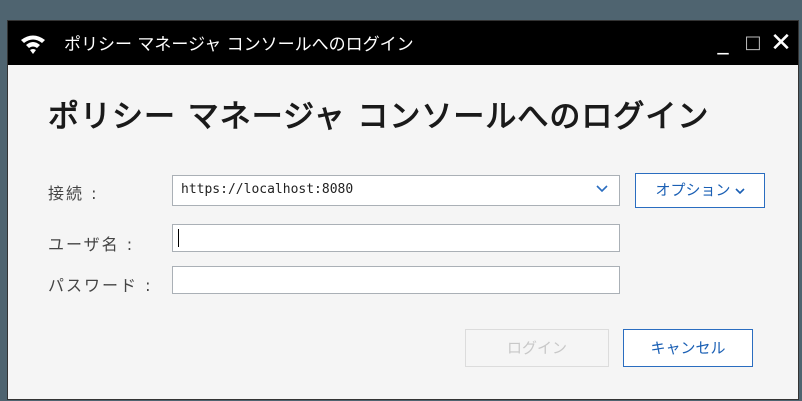 This screenshot has height=401, width=802. I want to click on window-title: ポリシー マネージャ コンソールへのログイン, so click(239, 45).